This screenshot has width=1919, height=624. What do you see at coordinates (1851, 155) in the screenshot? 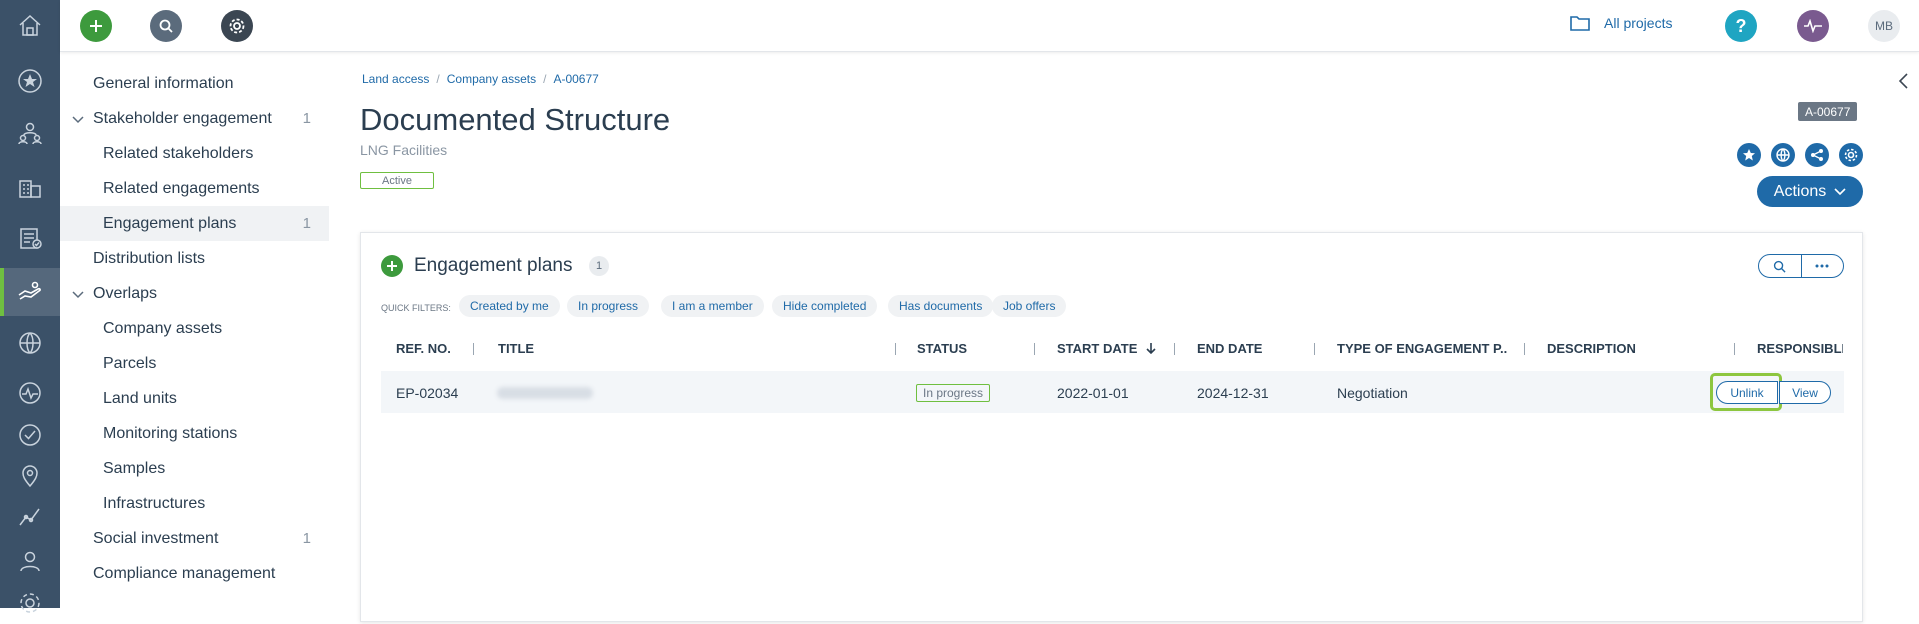
I see `settings-gear-icon` at bounding box center [1851, 155].